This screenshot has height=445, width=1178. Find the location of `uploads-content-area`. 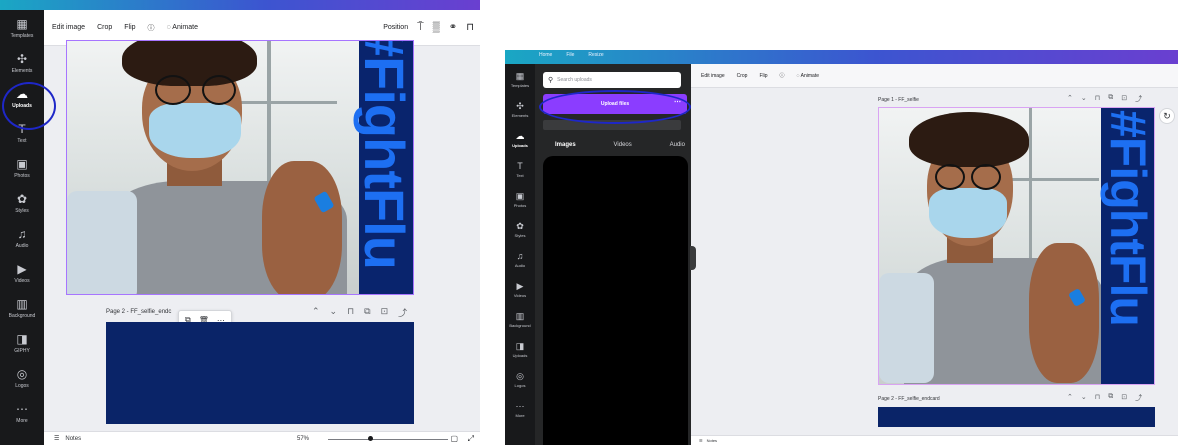

uploads-content-area is located at coordinates (615, 300).